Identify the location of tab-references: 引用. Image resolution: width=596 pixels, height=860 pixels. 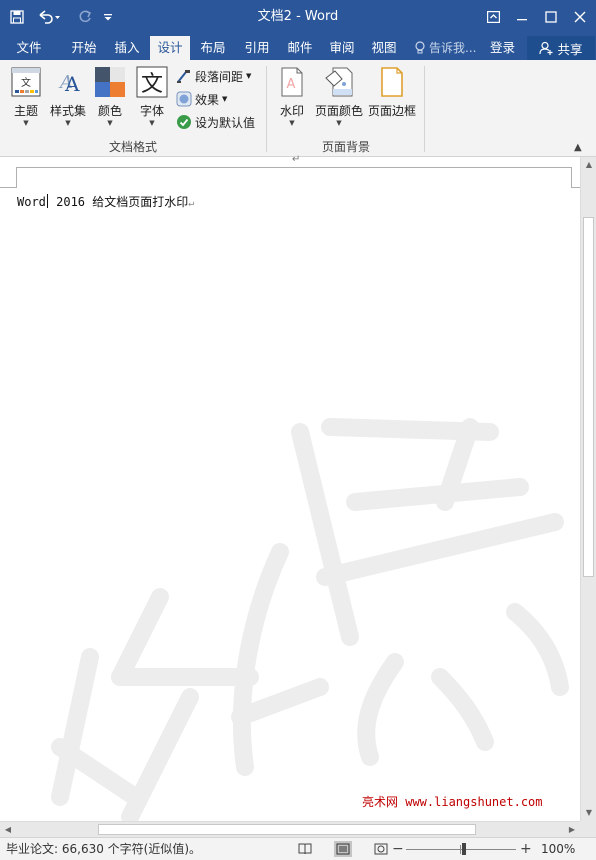
(257, 48).